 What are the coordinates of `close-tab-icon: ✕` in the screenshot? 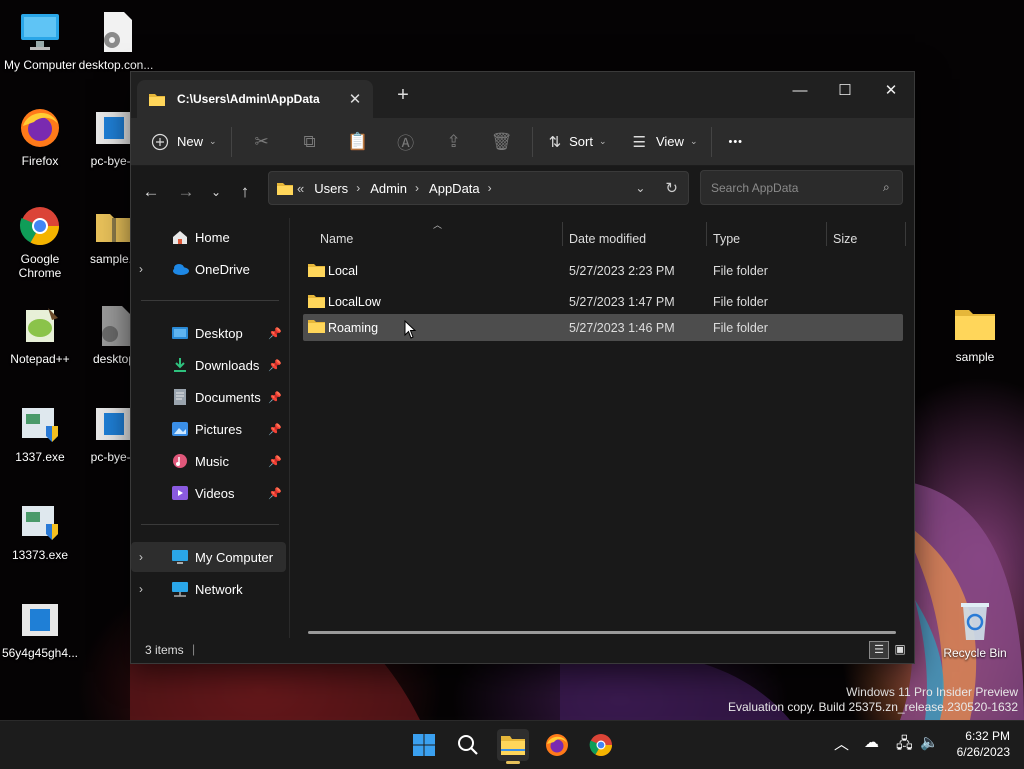 It's located at (355, 99).